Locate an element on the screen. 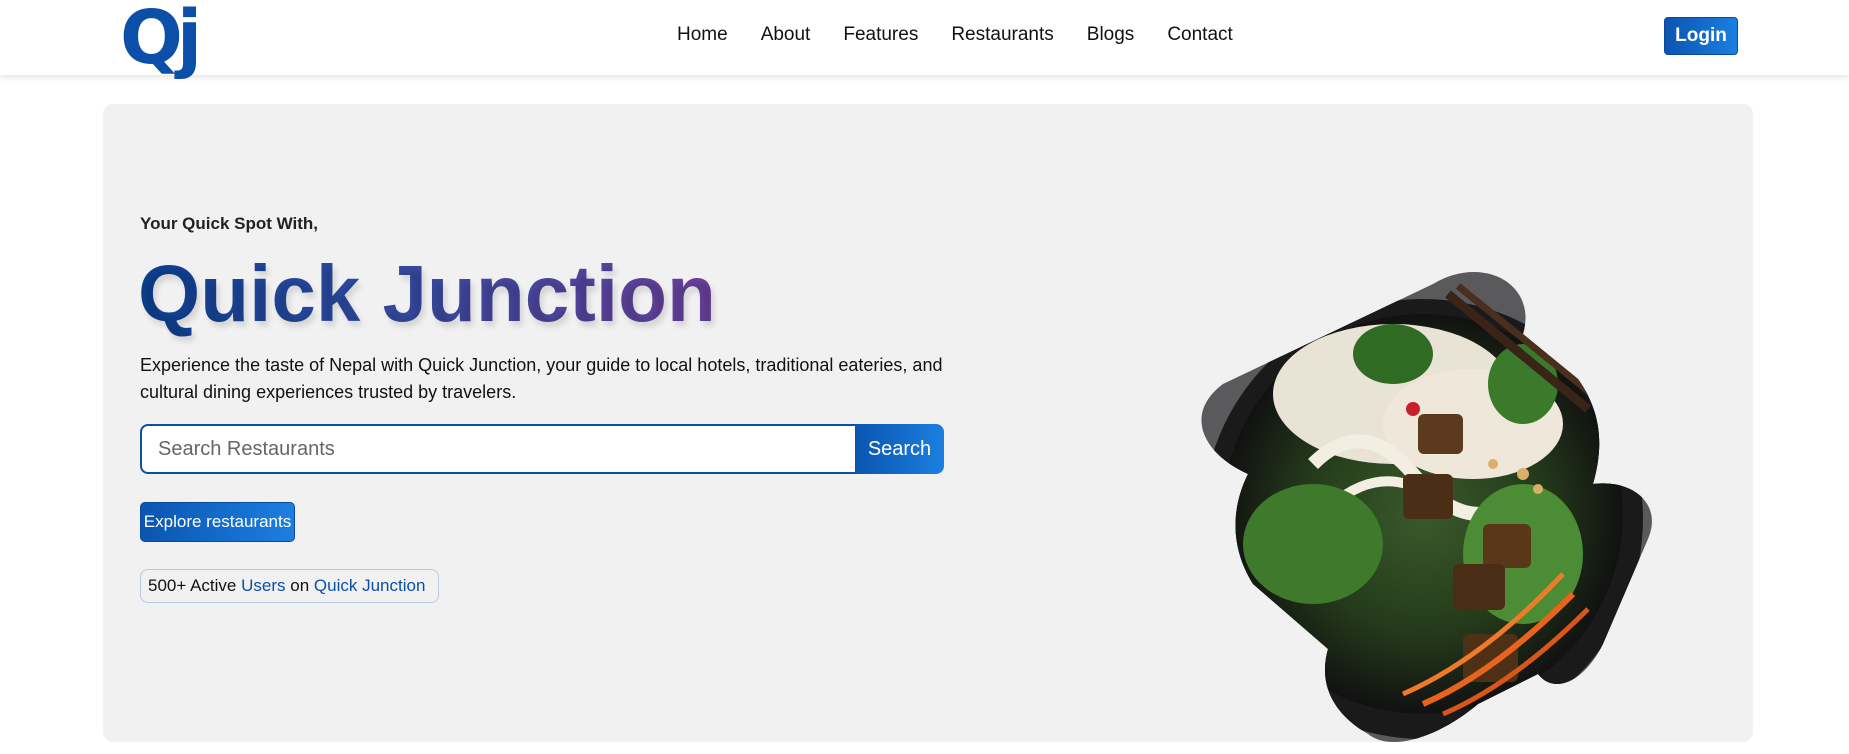 Image resolution: width=1849 pixels, height=754 pixels. nav-link-contact: Contact is located at coordinates (1199, 35).